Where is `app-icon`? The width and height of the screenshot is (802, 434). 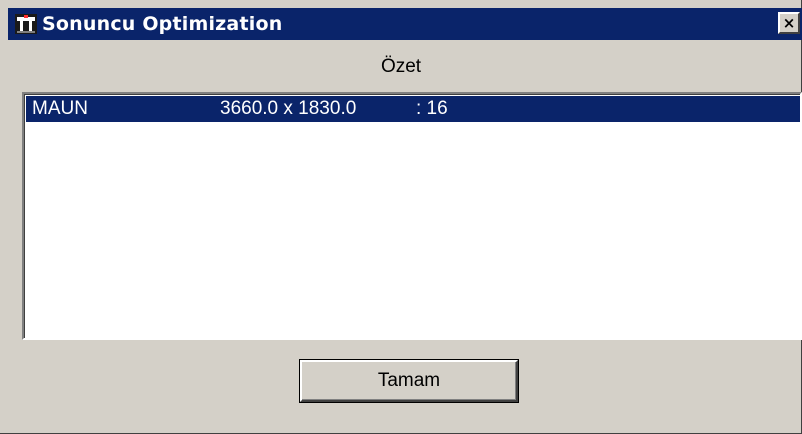 app-icon is located at coordinates (26, 24).